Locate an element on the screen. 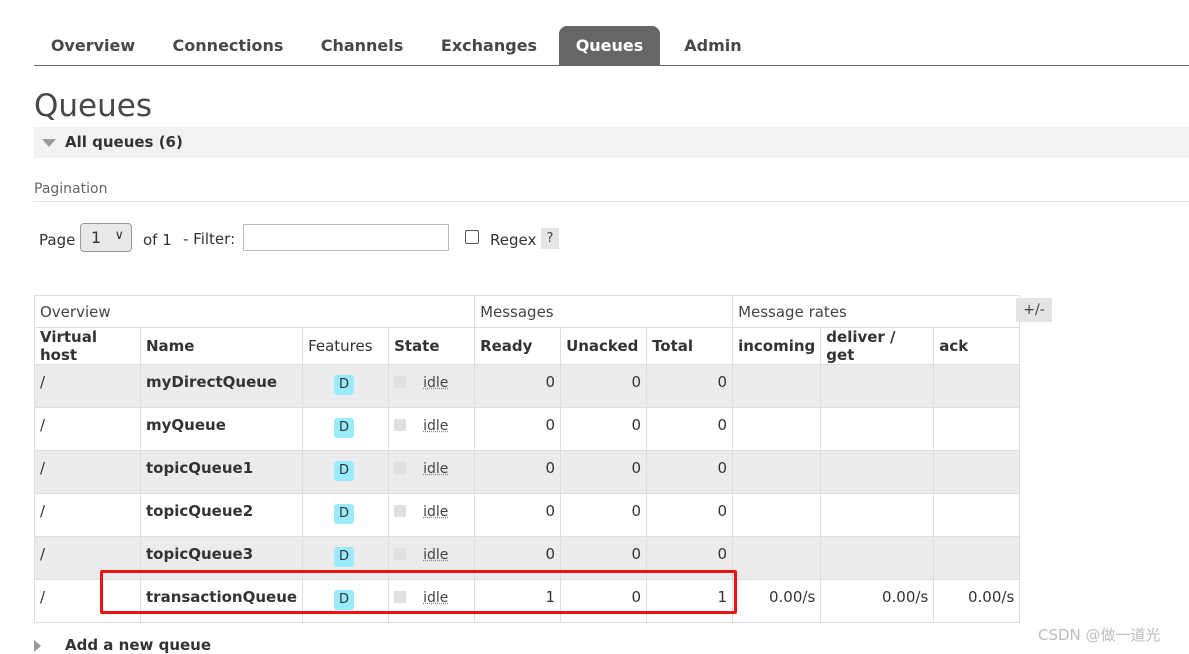 Image resolution: width=1189 pixels, height=654 pixels. col-deliver-get: deliver / get is located at coordinates (877, 346).